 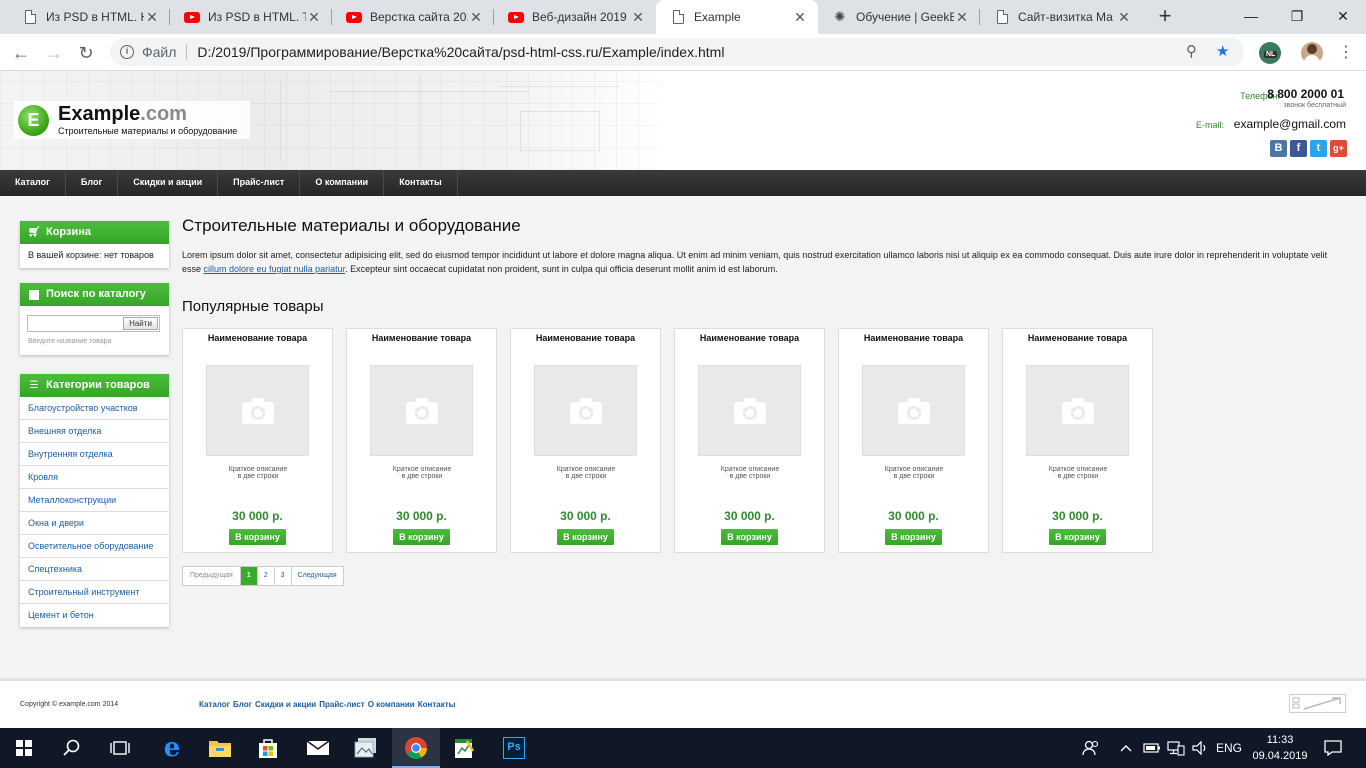 What do you see at coordinates (1317, 703) in the screenshot?
I see `developer-logo` at bounding box center [1317, 703].